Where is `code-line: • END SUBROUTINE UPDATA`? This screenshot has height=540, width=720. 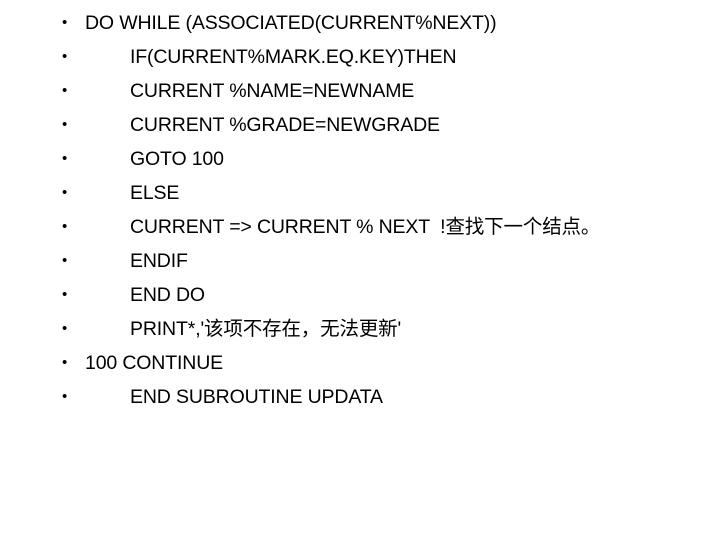
code-line: • END SUBROUTINE UPDATA is located at coordinates (360, 397).